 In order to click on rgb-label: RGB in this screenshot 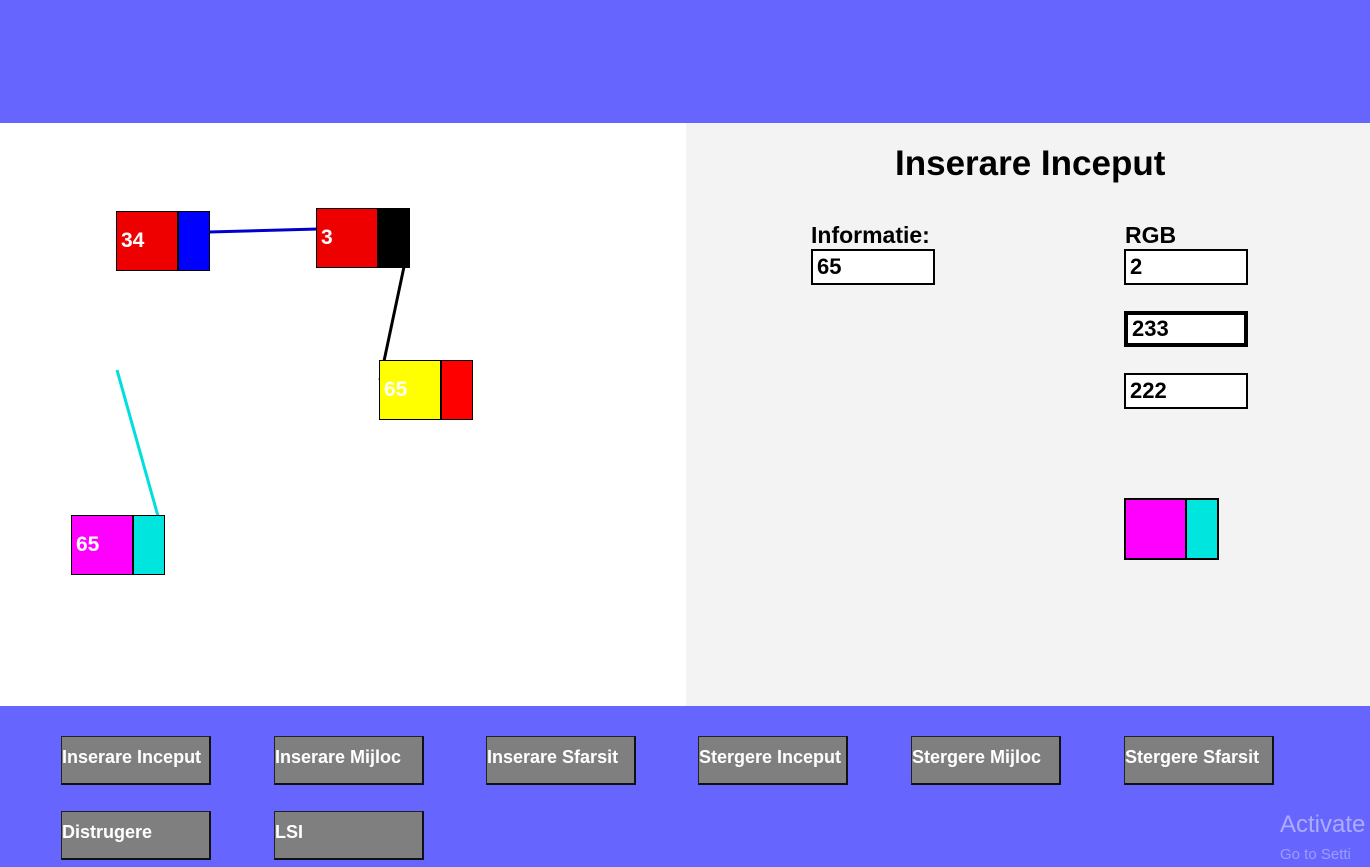, I will do `click(1151, 235)`.